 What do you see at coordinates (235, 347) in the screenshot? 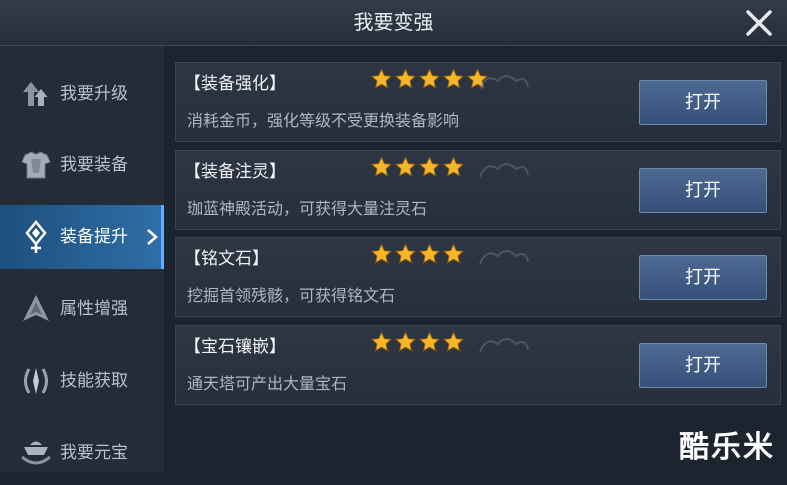
I see `item-title: 【宝石镶嵌】` at bounding box center [235, 347].